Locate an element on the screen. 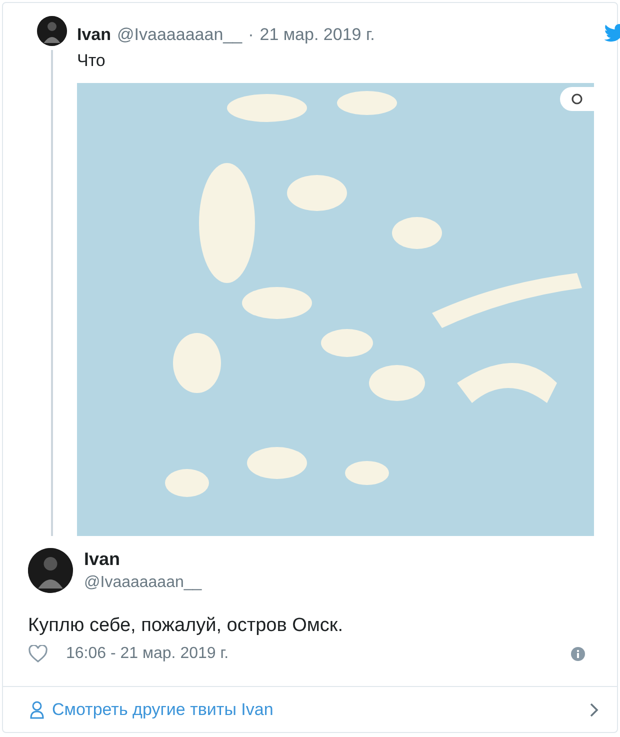 The height and width of the screenshot is (737, 620). bird-icon is located at coordinates (612, 33).